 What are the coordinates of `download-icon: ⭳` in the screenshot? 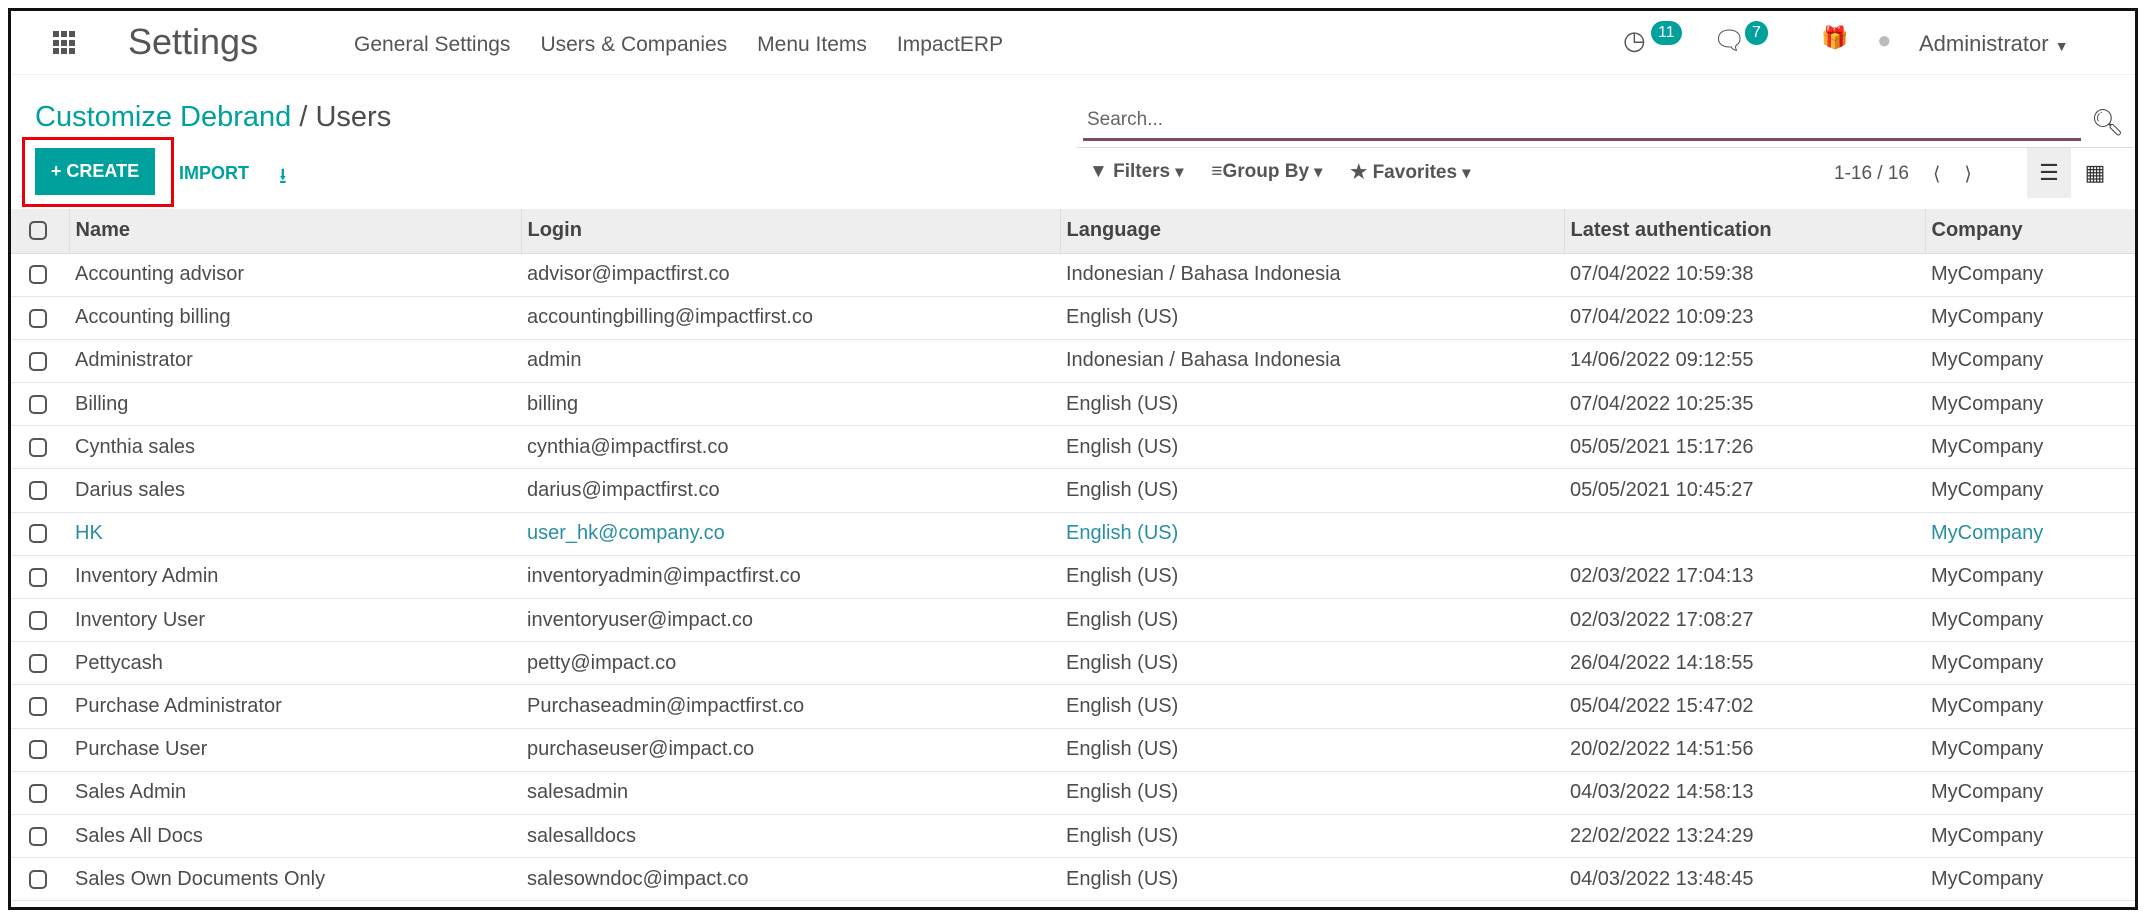 It's located at (283, 178).